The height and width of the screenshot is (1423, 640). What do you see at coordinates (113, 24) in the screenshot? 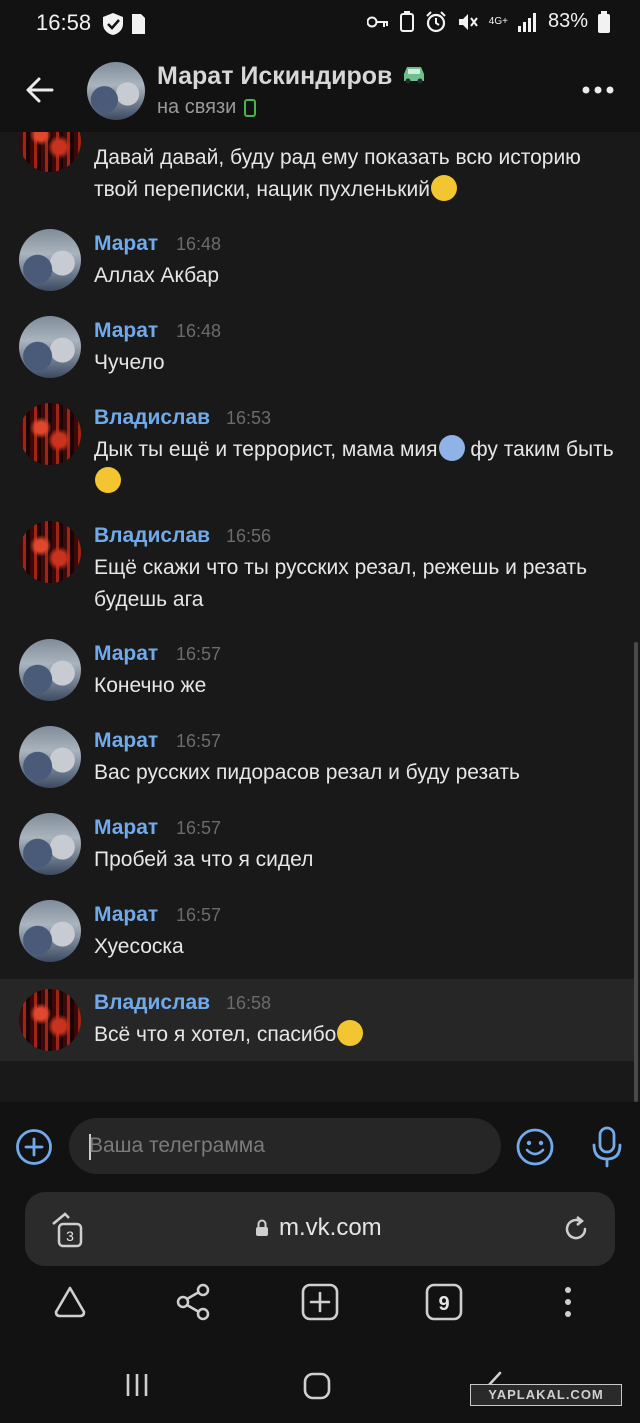
I see `shield-icon` at bounding box center [113, 24].